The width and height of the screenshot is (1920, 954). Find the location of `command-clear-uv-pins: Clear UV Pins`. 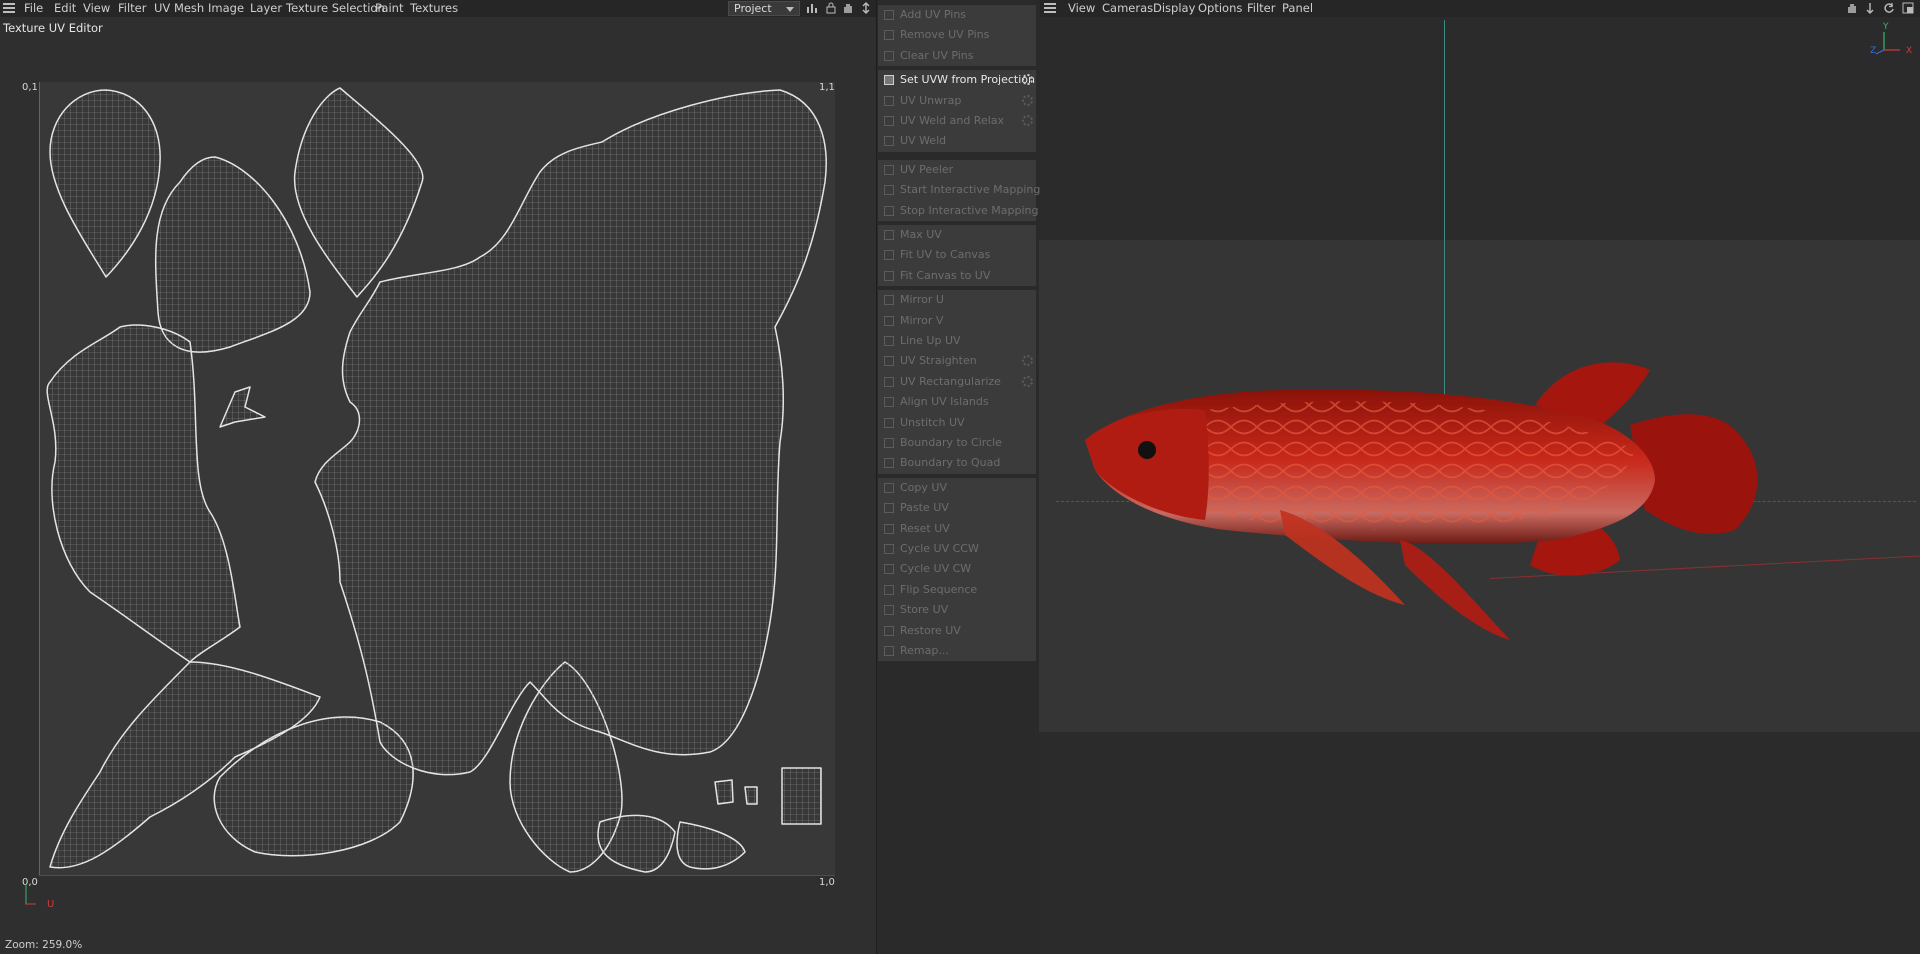

command-clear-uv-pins: Clear UV Pins is located at coordinates (957, 56).